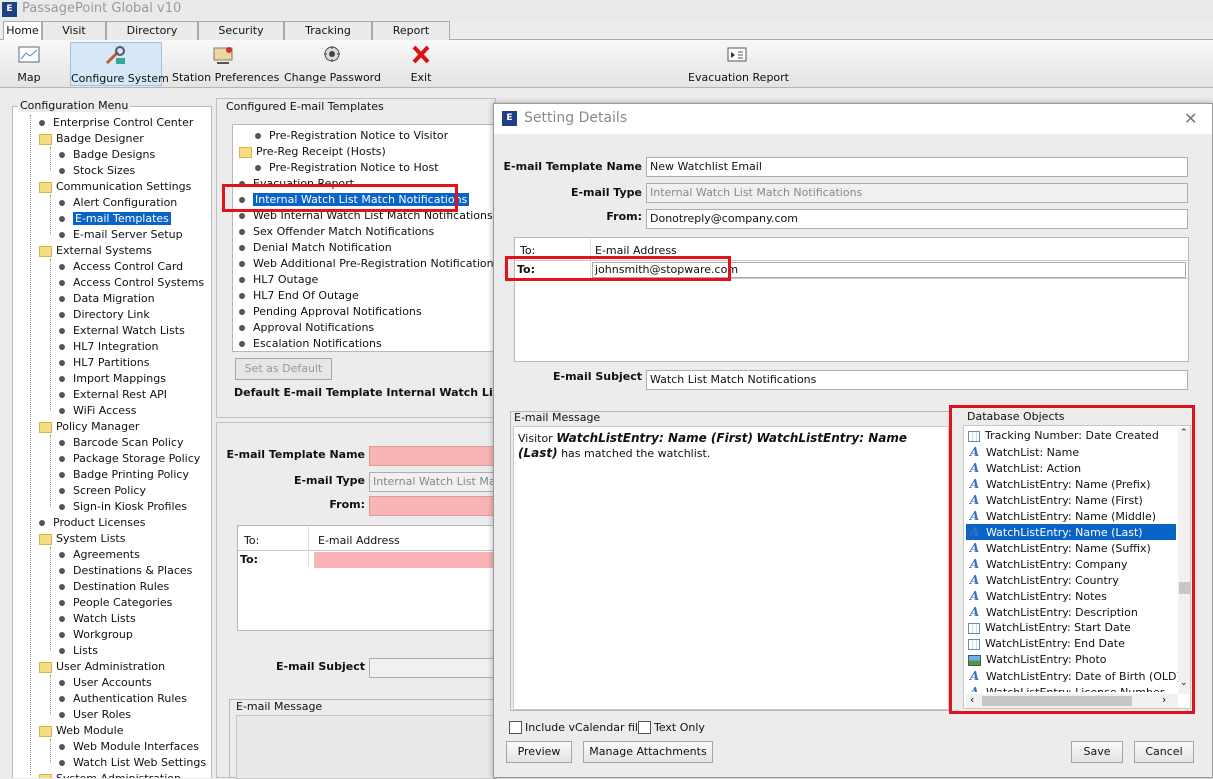  Describe the element at coordinates (644, 727) in the screenshot. I see `text-only-checkbox` at that location.